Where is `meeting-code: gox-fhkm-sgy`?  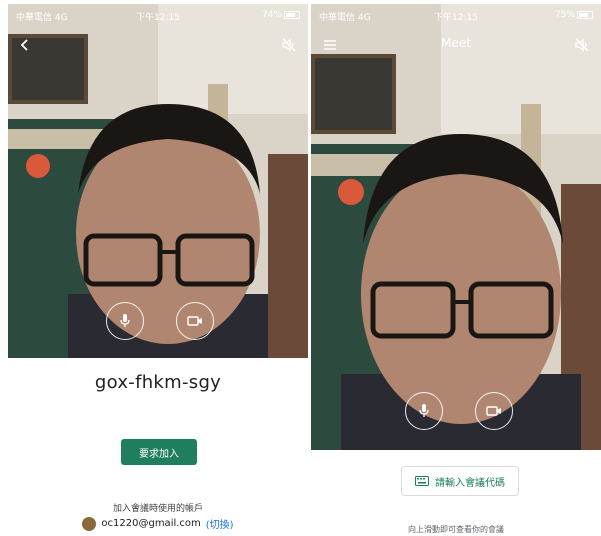
meeting-code: gox-fhkm-sgy is located at coordinates (158, 382).